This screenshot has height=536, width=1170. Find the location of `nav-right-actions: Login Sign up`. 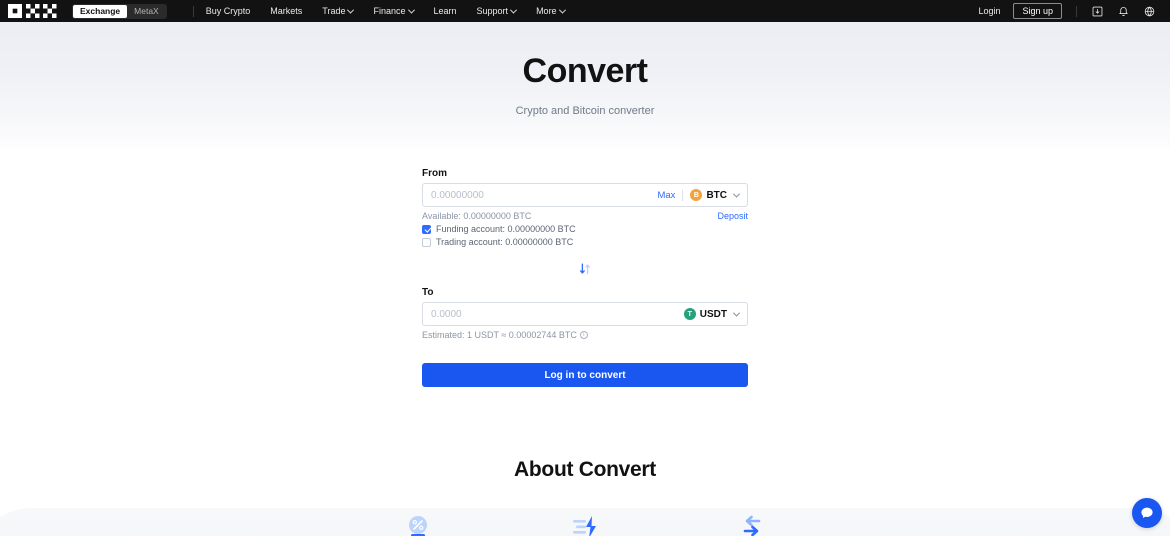

nav-right-actions: Login Sign up is located at coordinates (1070, 11).